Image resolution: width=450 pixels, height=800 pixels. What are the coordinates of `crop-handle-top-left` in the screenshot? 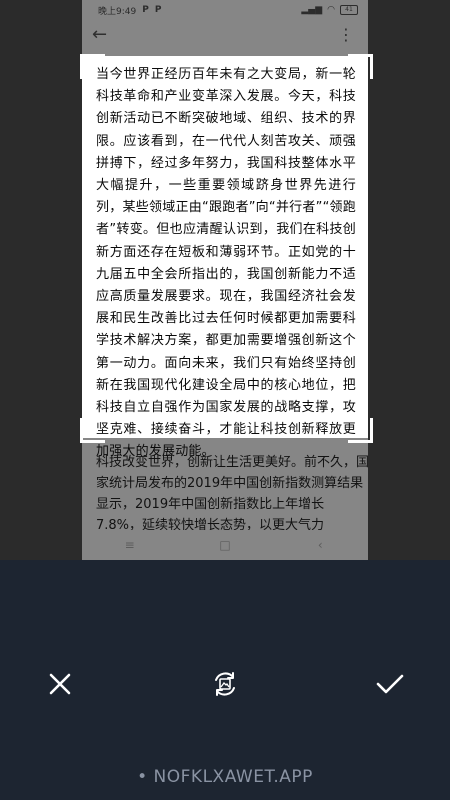 It's located at (92, 66).